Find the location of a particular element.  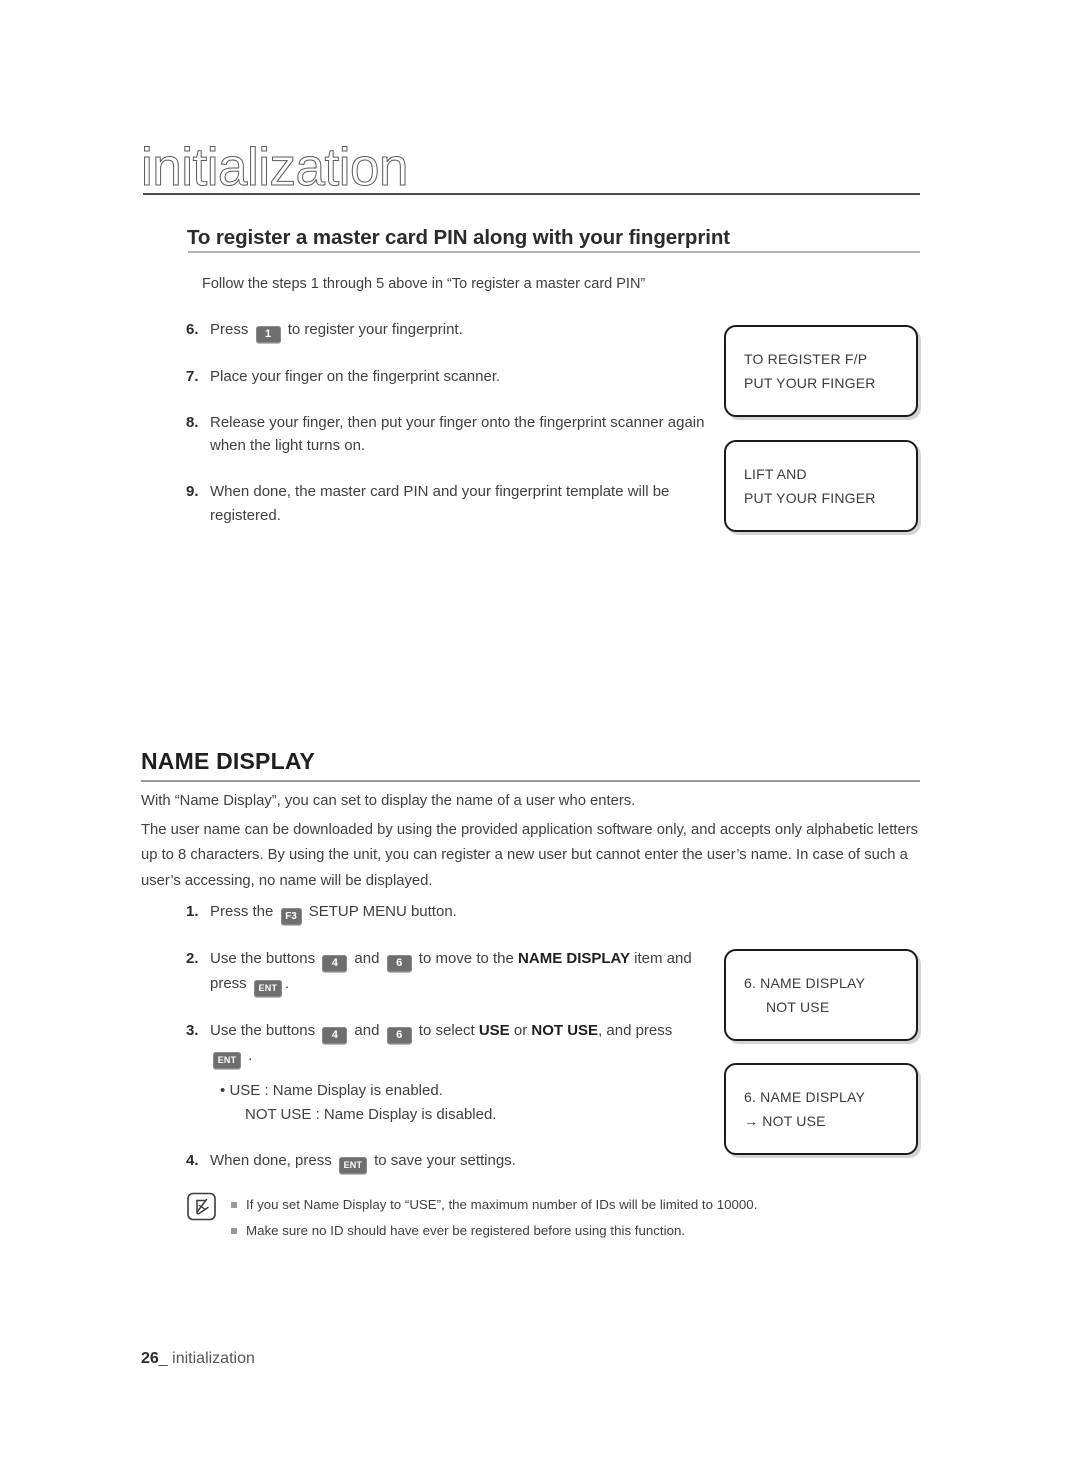

lcd-display-register-fp: TO REGISTER F/P PUT YOUR FINGER is located at coordinates (821, 371).